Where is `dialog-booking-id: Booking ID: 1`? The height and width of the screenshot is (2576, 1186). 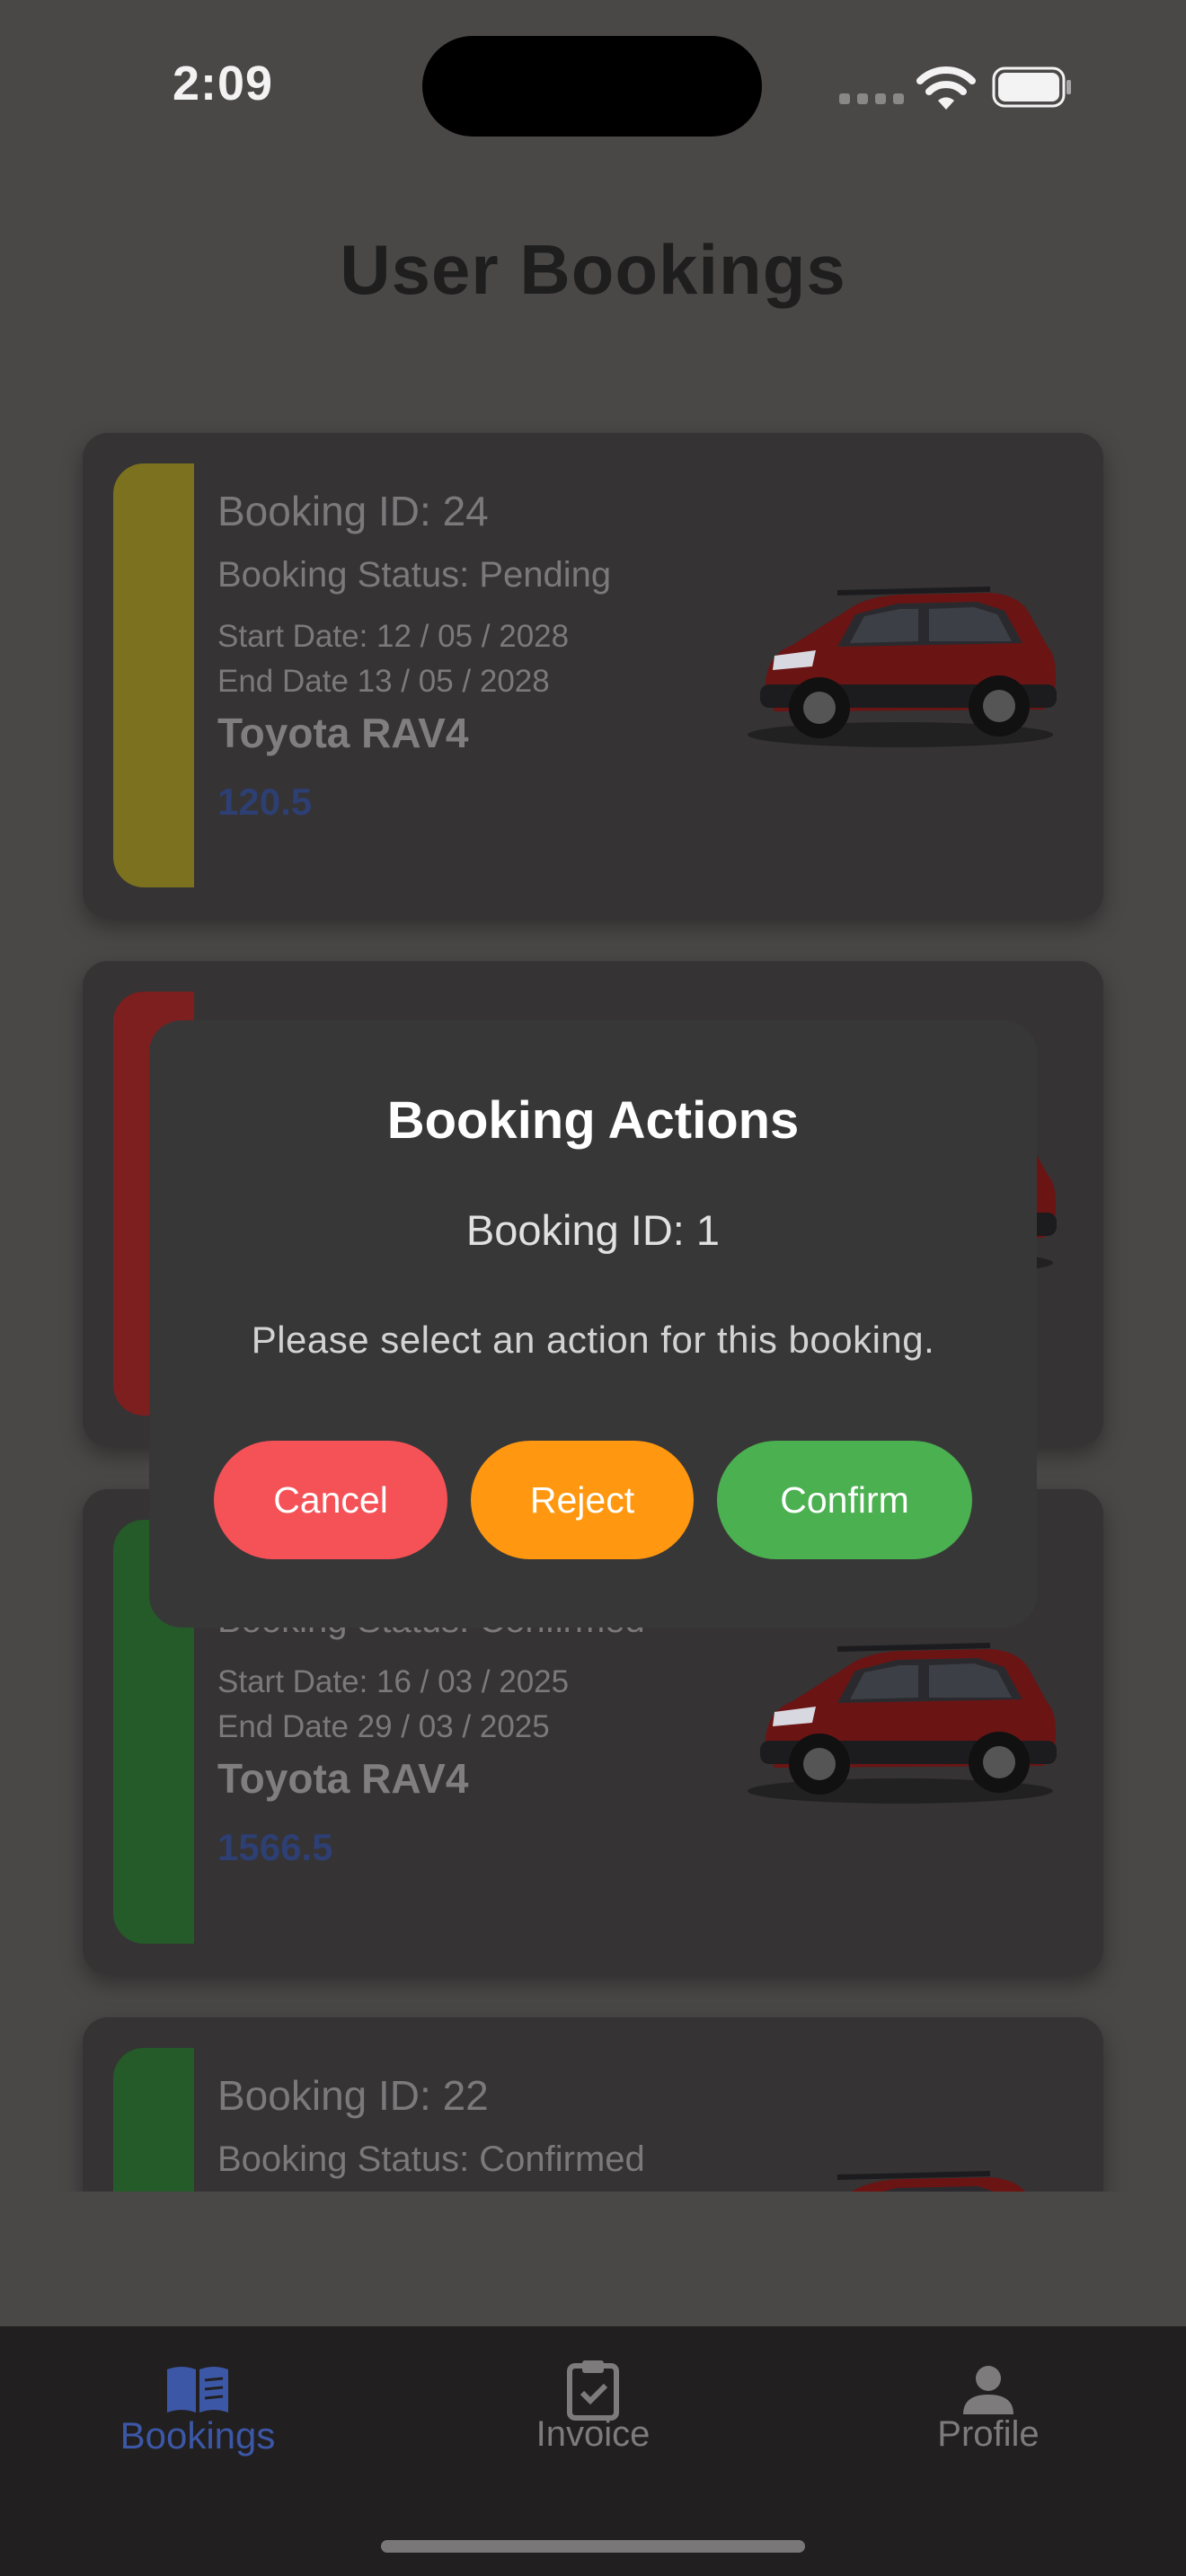
dialog-booking-id: Booking ID: 1 is located at coordinates (593, 1230).